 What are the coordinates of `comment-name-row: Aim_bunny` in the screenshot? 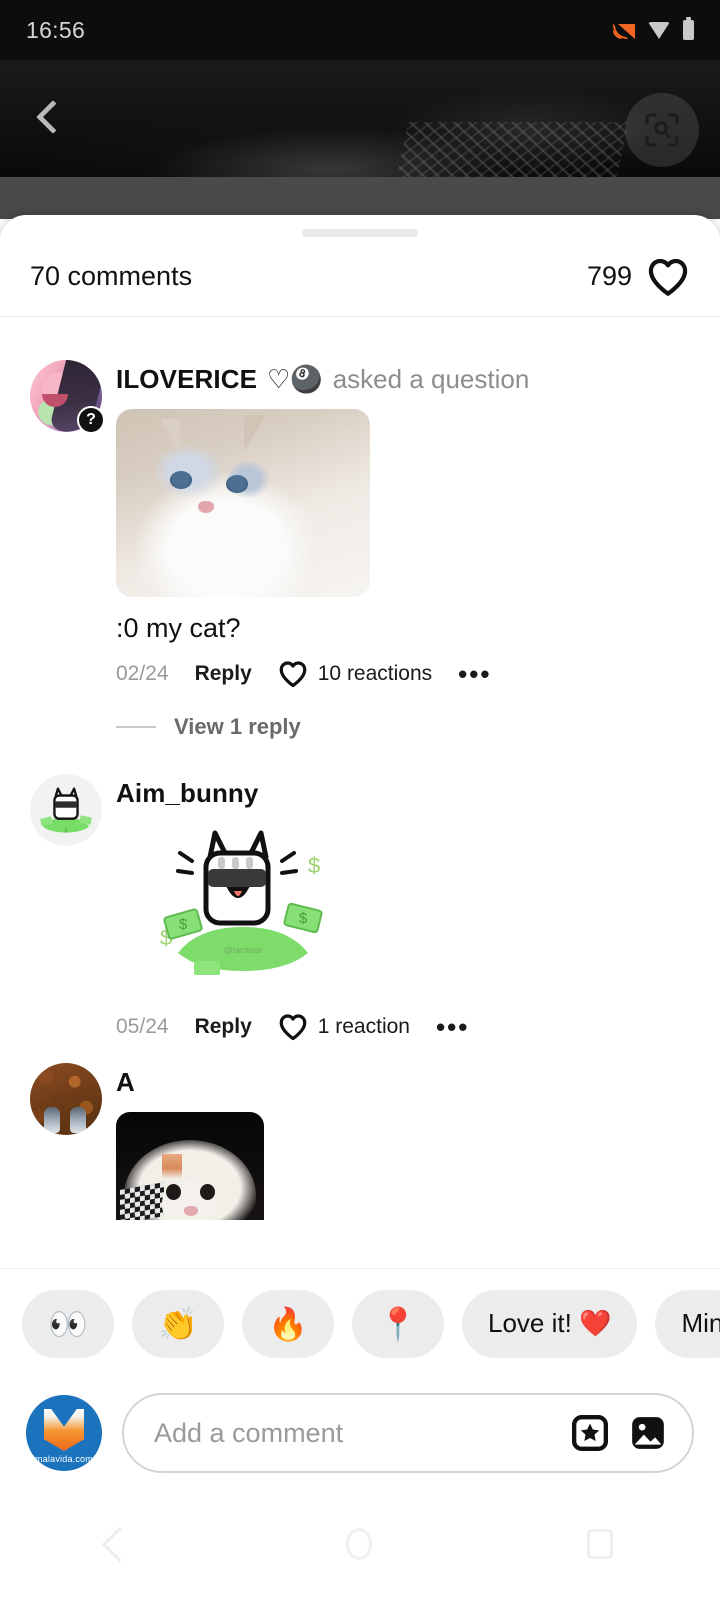 It's located at (406, 791).